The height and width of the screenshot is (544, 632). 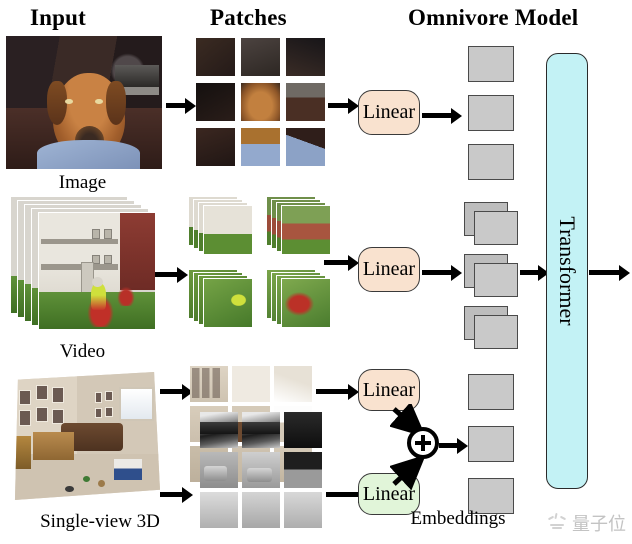 I want to click on transformer-block: Transformer, so click(x=567, y=271).